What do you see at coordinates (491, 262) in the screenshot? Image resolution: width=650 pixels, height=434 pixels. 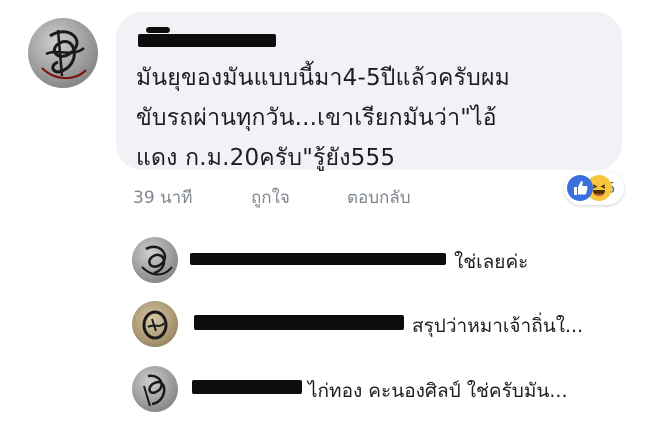 I see `reply-text: ใช่เลยค่ะ` at bounding box center [491, 262].